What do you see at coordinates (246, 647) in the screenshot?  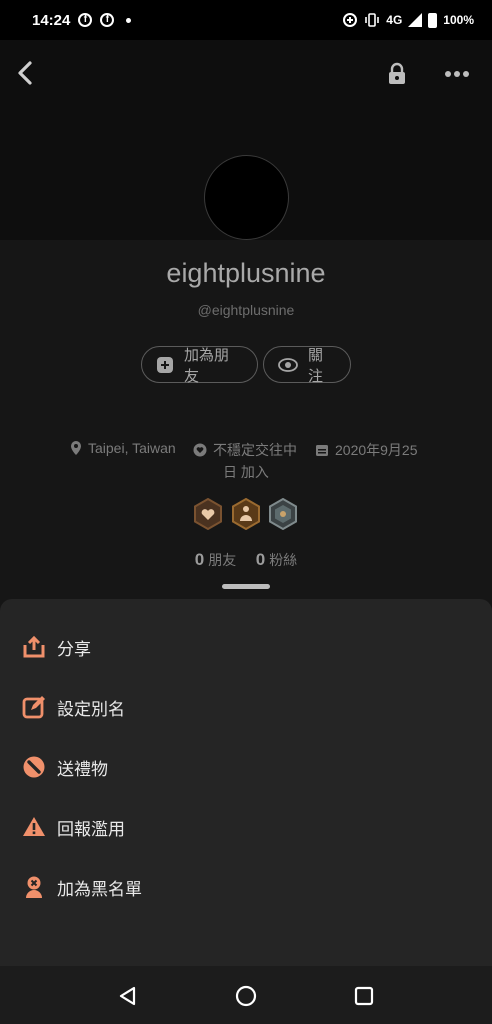 I see `menu-item-share: 分享` at bounding box center [246, 647].